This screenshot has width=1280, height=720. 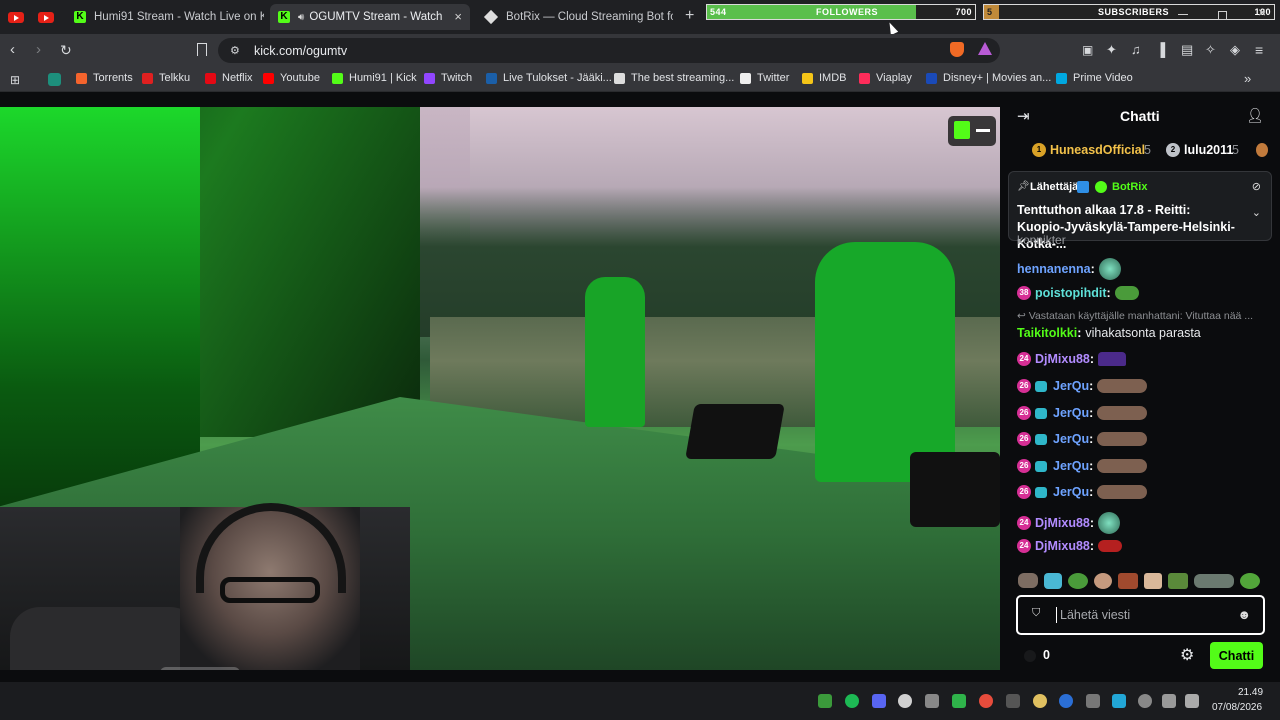 I want to click on bookmark-item: Humi91 | Kick, so click(x=374, y=78).